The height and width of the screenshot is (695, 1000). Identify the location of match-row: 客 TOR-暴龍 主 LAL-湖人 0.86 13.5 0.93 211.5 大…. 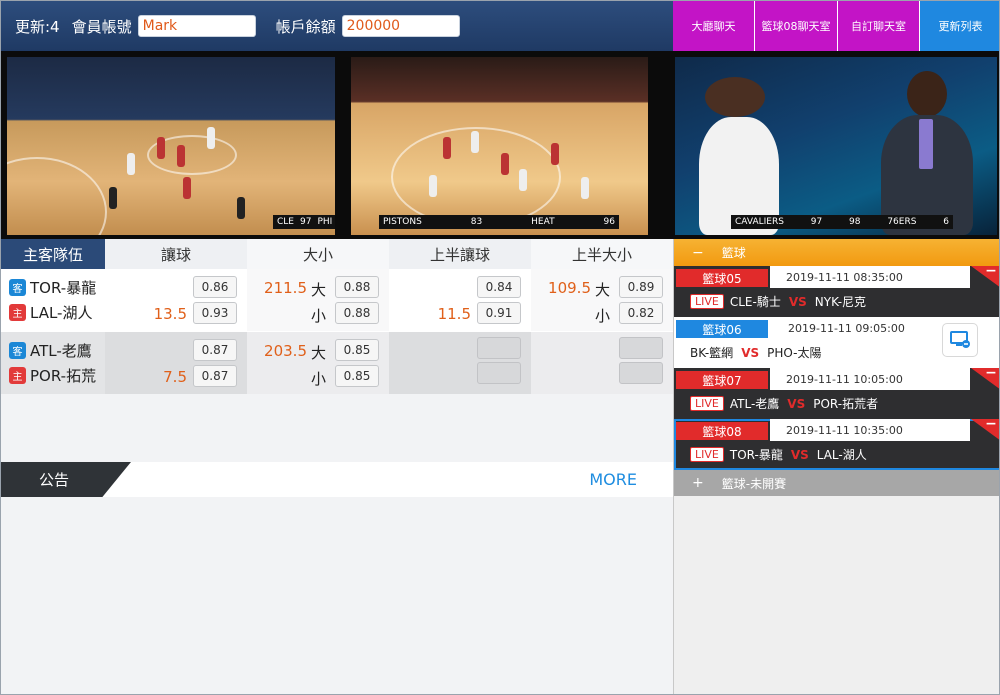
(337, 300).